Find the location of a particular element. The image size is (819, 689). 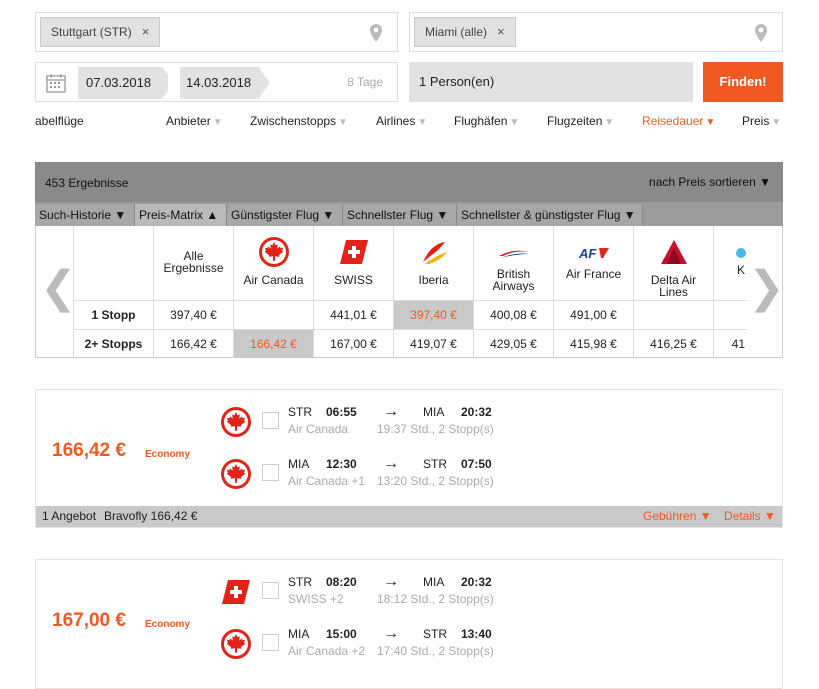

remove-destination-icon: × is located at coordinates (501, 32).